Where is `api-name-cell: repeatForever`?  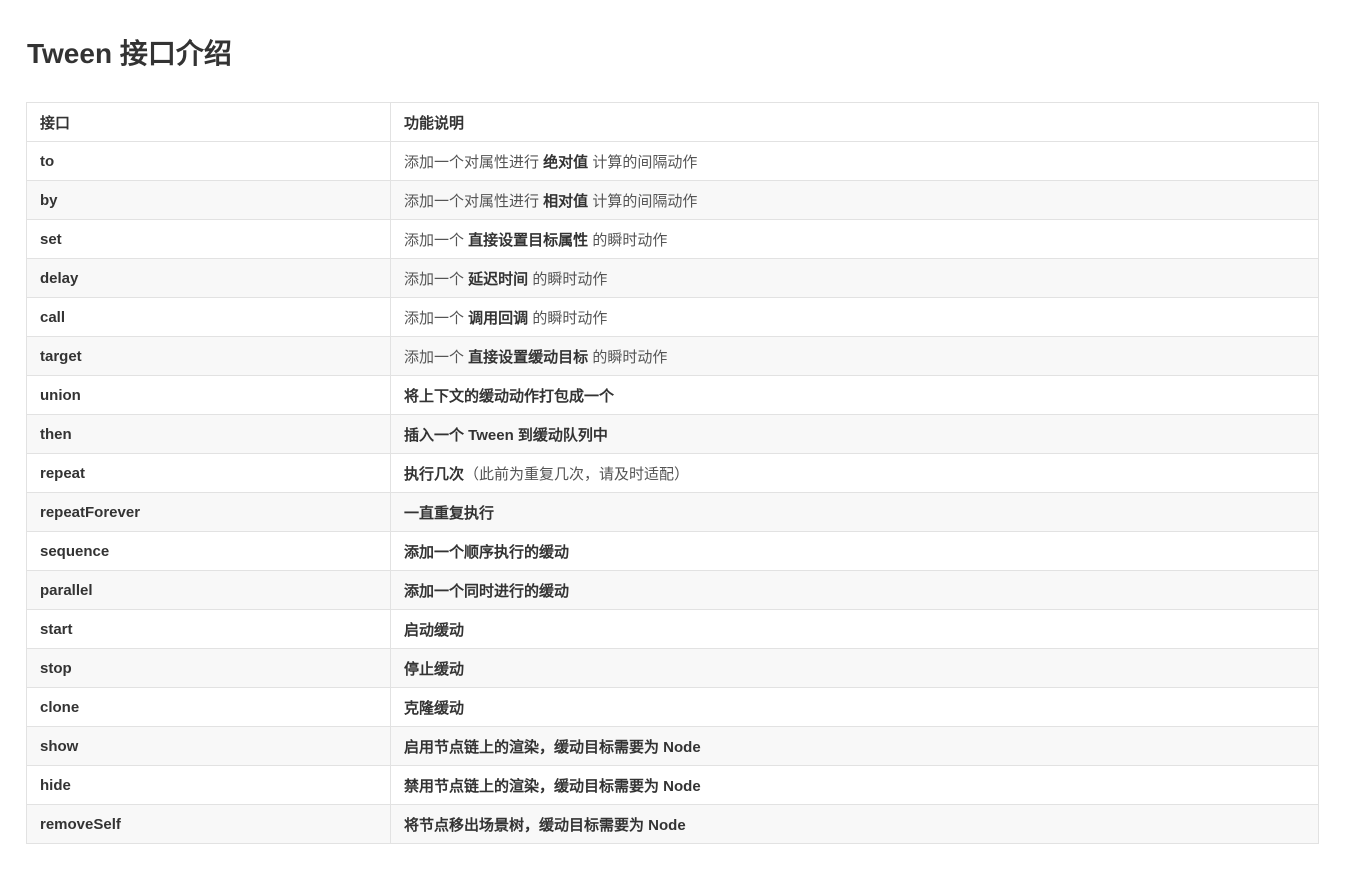 api-name-cell: repeatForever is located at coordinates (208, 512).